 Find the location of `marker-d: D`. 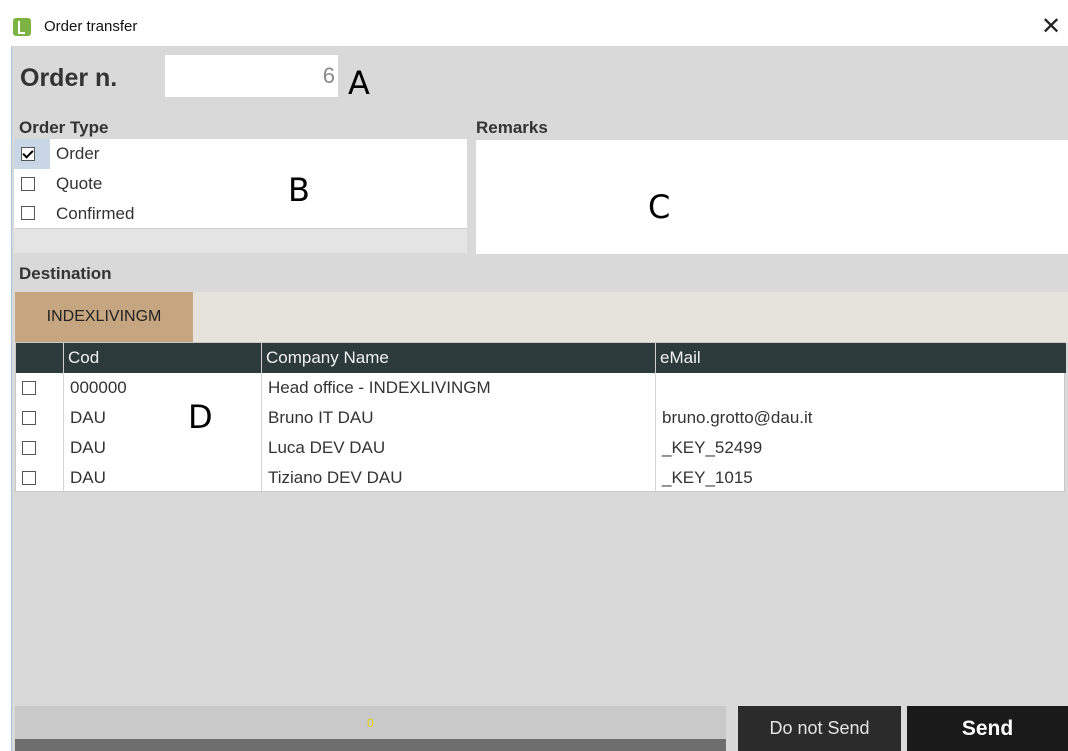

marker-d: D is located at coordinates (200, 417).